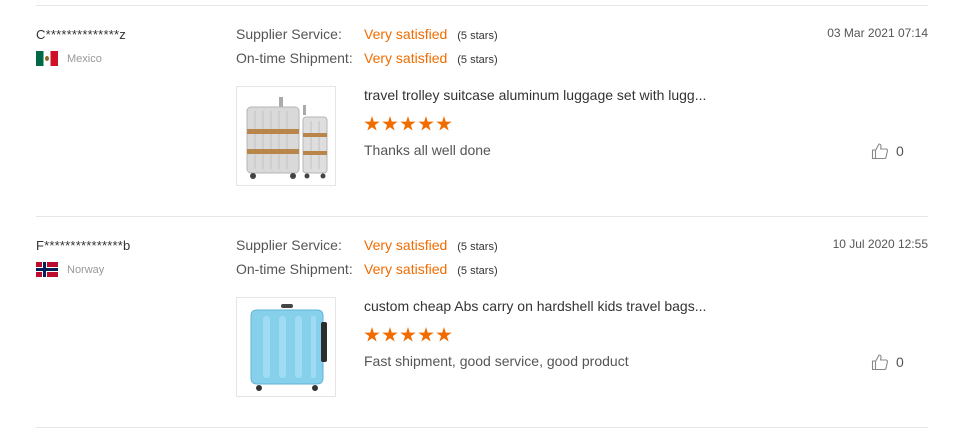  I want to click on divider, so click(482, 427).